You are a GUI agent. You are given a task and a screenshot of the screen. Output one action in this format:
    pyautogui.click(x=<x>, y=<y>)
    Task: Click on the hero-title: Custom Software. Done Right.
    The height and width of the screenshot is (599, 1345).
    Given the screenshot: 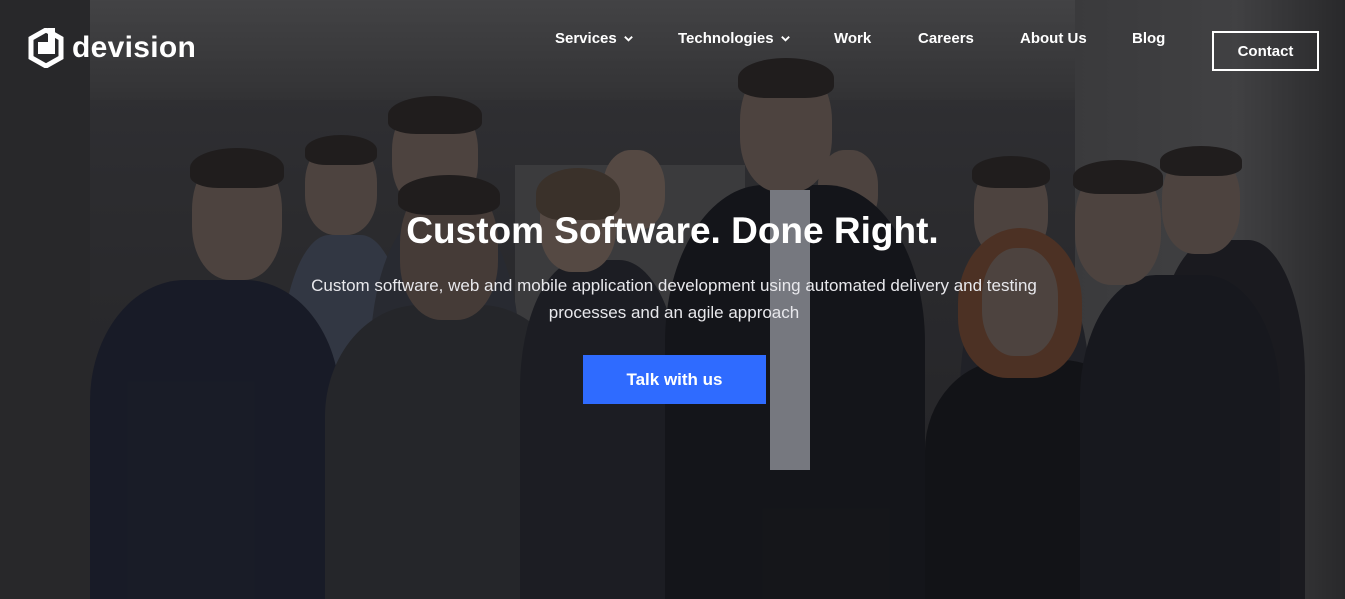 What is the action you would take?
    pyautogui.click(x=672, y=230)
    